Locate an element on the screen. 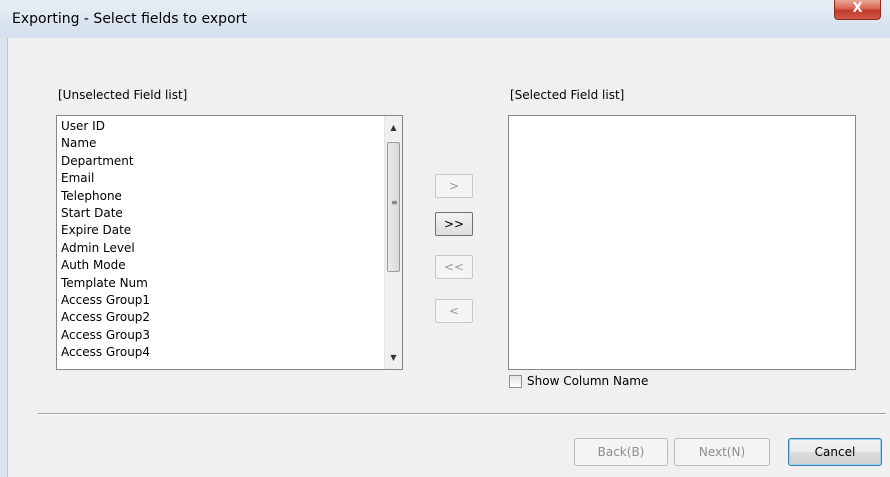  scroll-down-icon: ▼ is located at coordinates (393, 357).